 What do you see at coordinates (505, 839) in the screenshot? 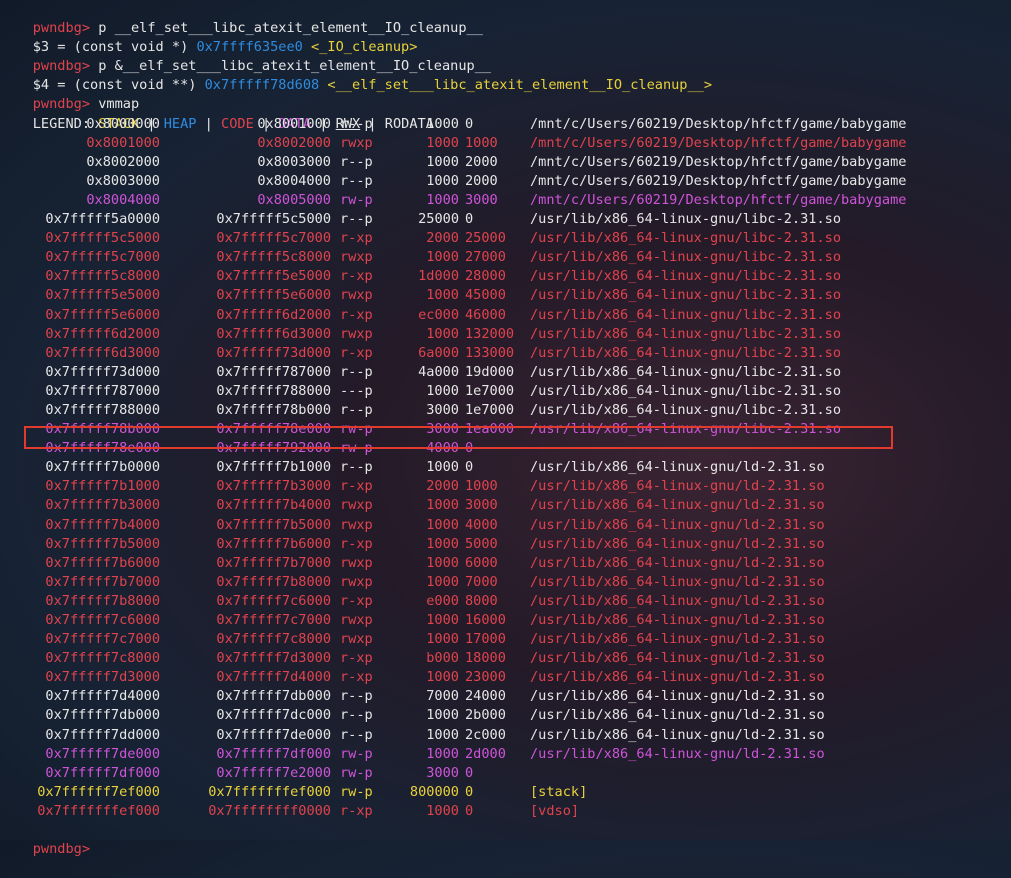
I see `final-prompt-line: pwndbg>` at bounding box center [505, 839].